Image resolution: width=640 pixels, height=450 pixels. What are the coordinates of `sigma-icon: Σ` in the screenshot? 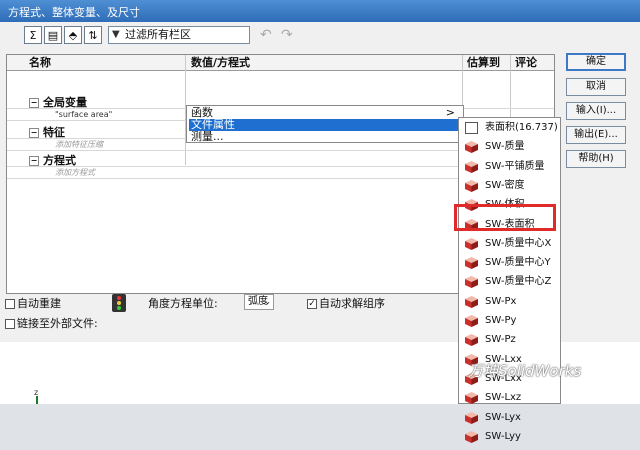 It's located at (33, 35).